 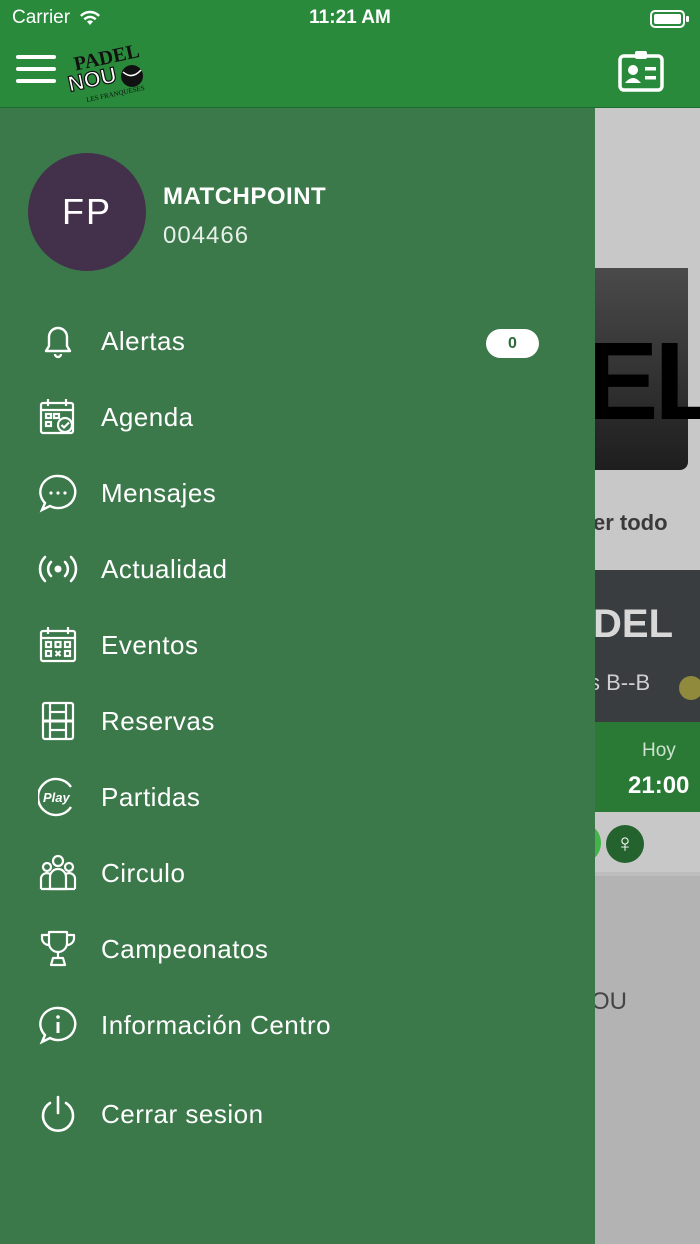 What do you see at coordinates (611, 1001) in the screenshot?
I see `lower-section-text: OU` at bounding box center [611, 1001].